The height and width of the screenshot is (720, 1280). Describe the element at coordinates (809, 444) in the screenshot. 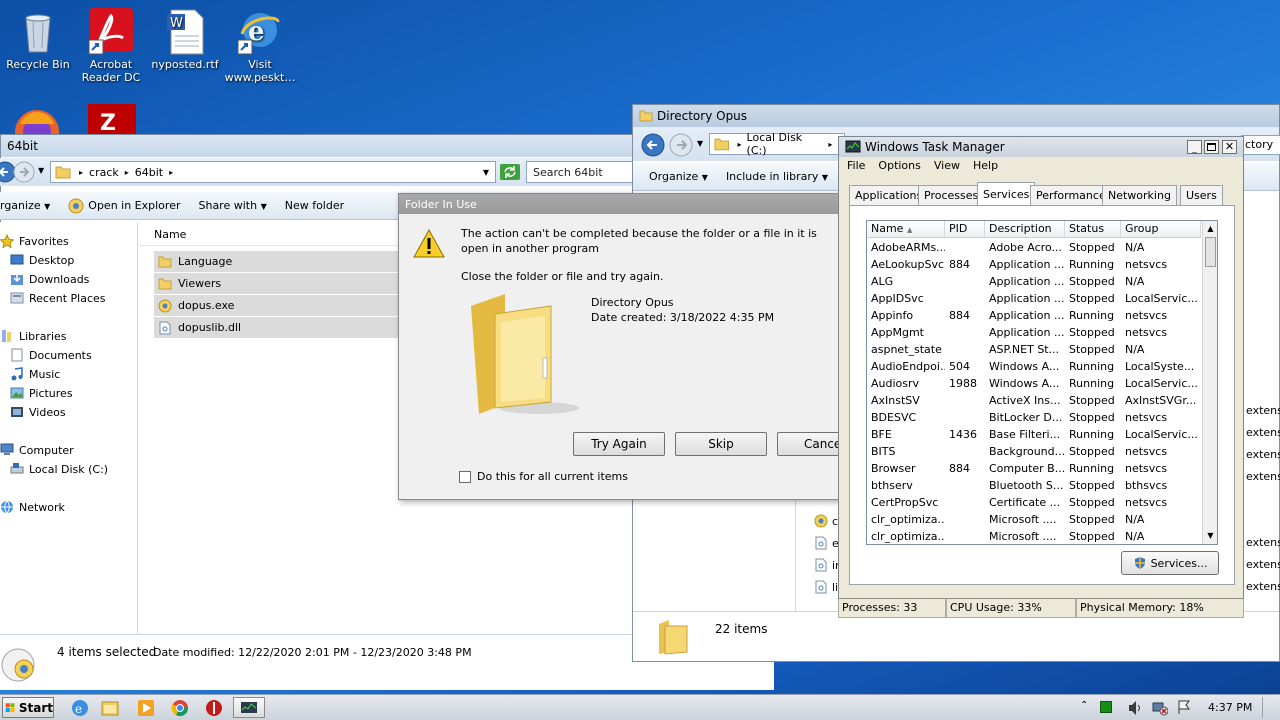

I see `cancel-button: Cance` at that location.